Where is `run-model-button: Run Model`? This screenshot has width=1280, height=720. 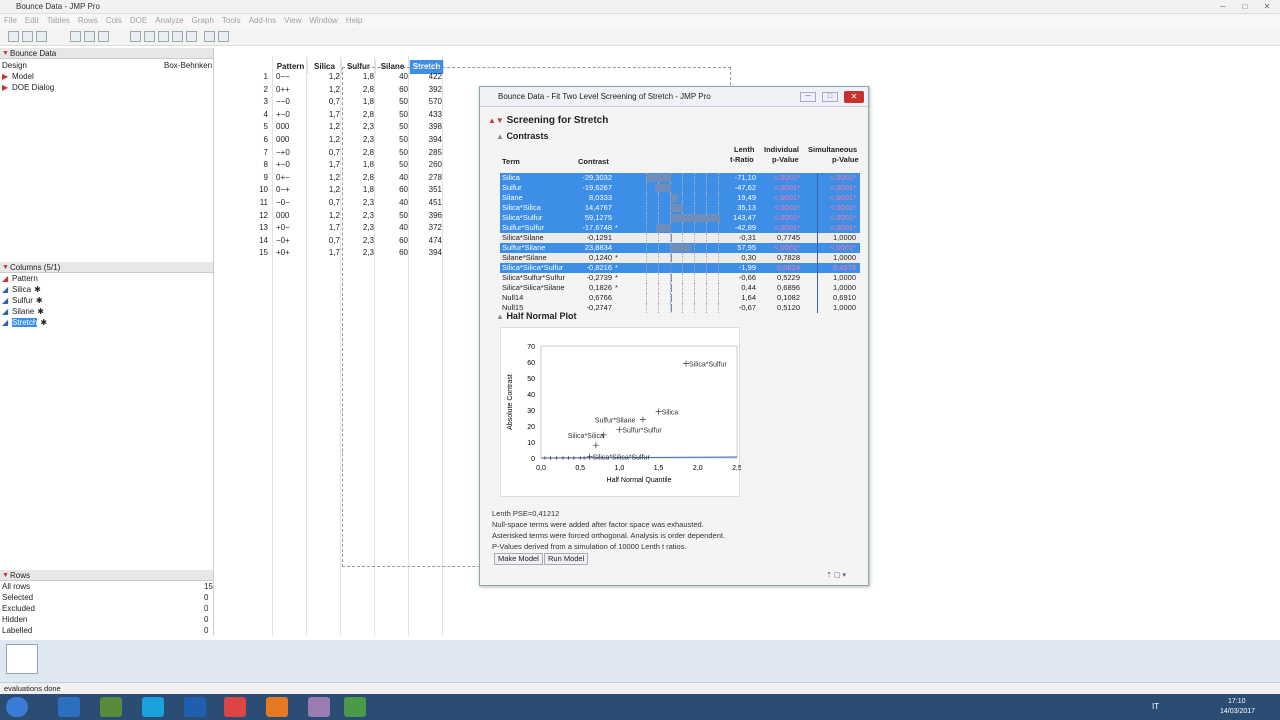 run-model-button: Run Model is located at coordinates (566, 559).